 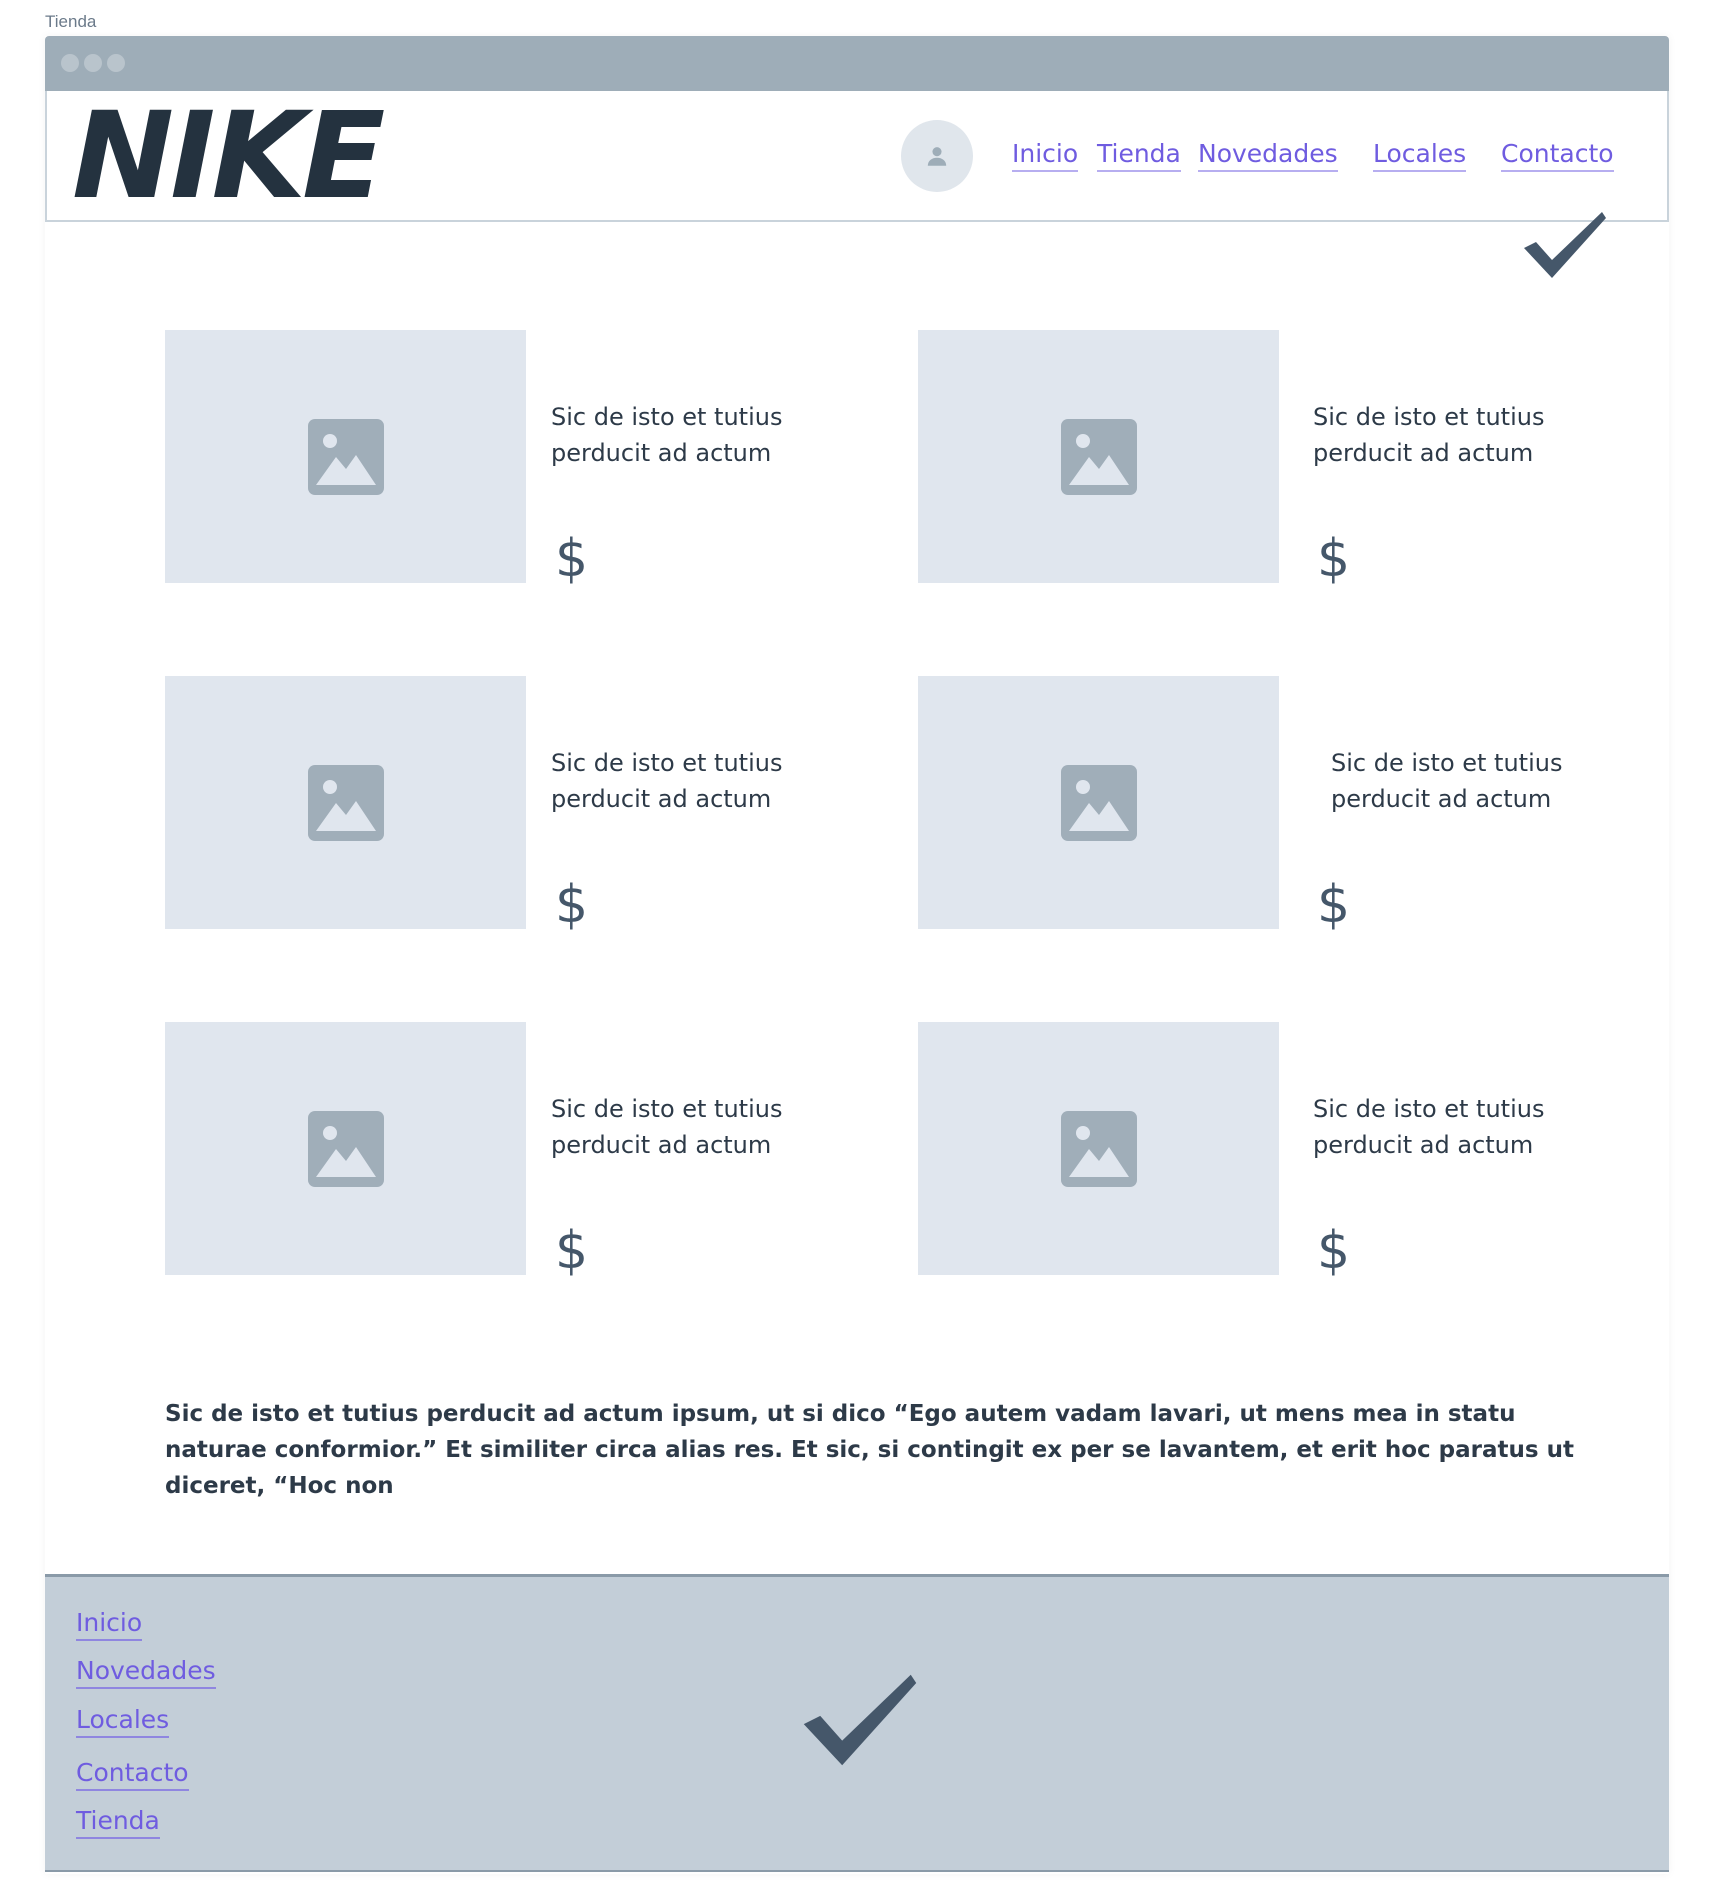 I want to click on footer-link-inicio: Inicio, so click(x=109, y=1624).